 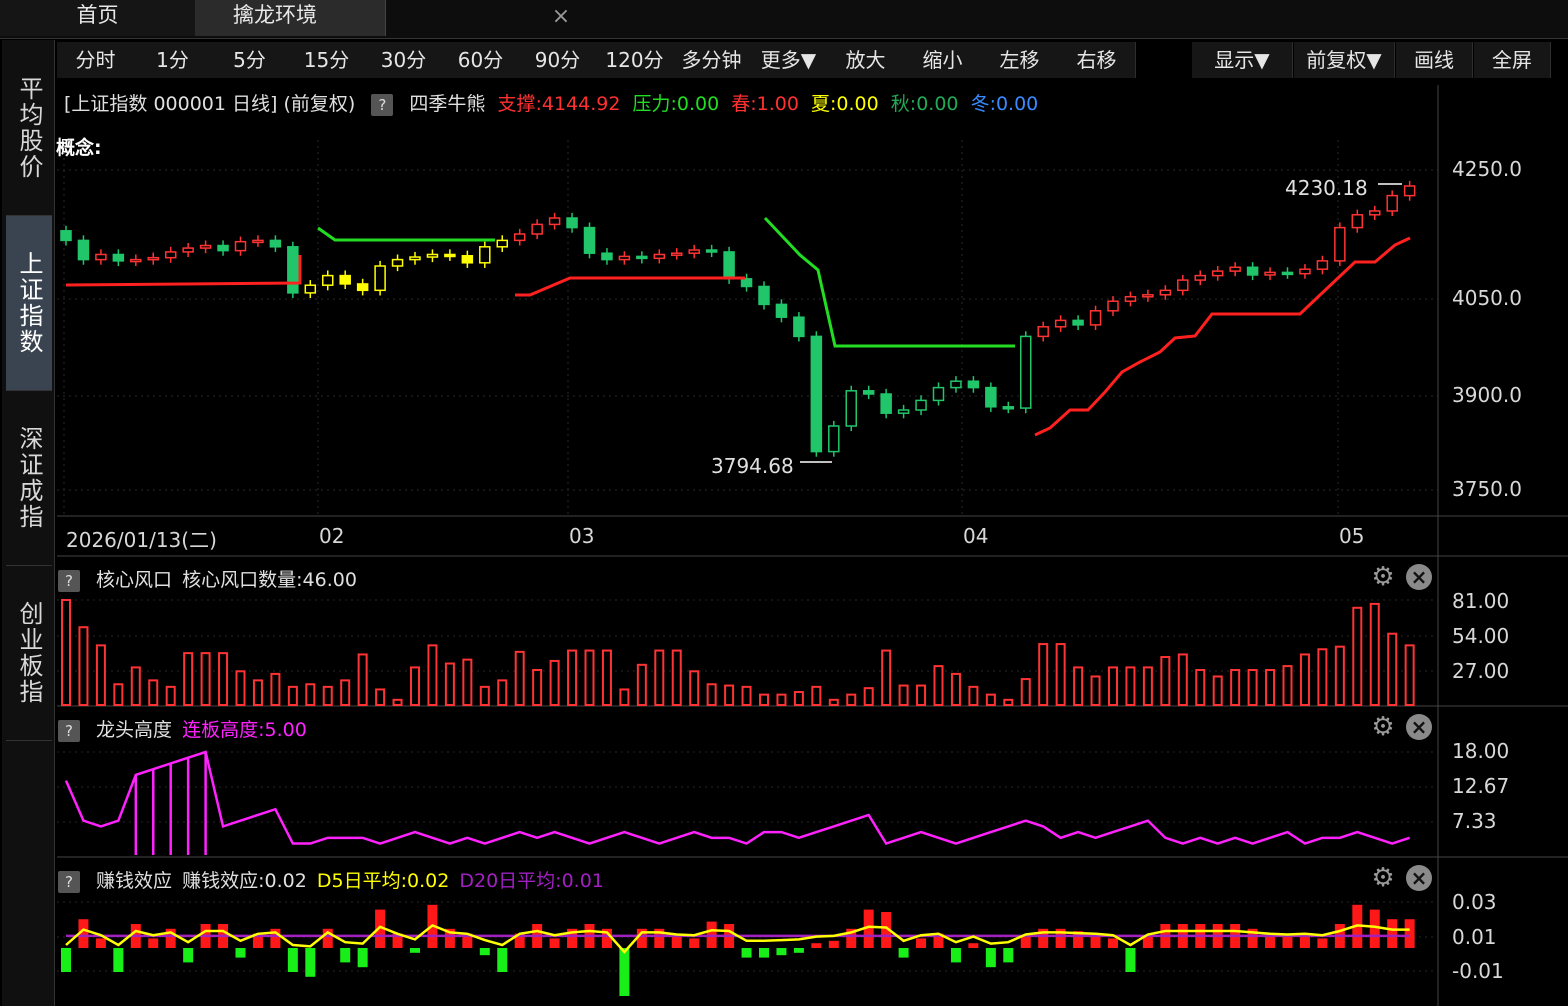 What do you see at coordinates (1481, 601) in the screenshot?
I see `panel1-tick: 81.00` at bounding box center [1481, 601].